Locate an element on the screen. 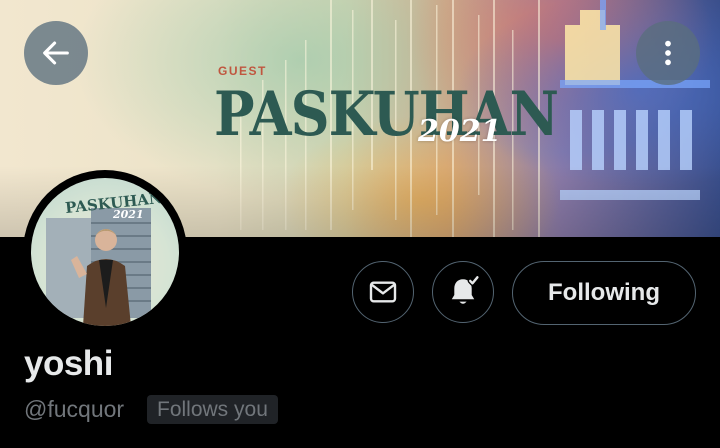 This screenshot has height=448, width=720. follows-you-badge: Follows you is located at coordinates (212, 409).